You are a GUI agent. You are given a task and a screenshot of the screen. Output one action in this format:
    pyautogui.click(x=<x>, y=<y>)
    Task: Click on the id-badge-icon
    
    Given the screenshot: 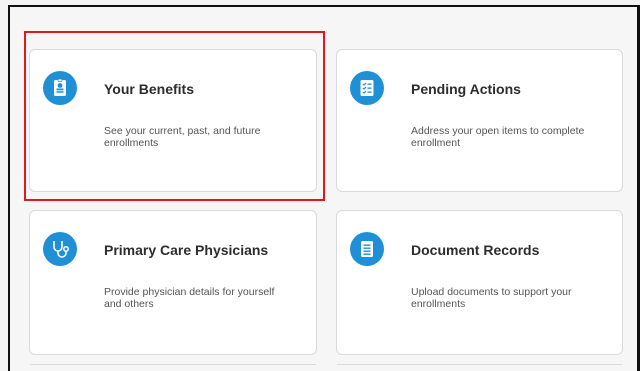 What is the action you would take?
    pyautogui.click(x=60, y=88)
    